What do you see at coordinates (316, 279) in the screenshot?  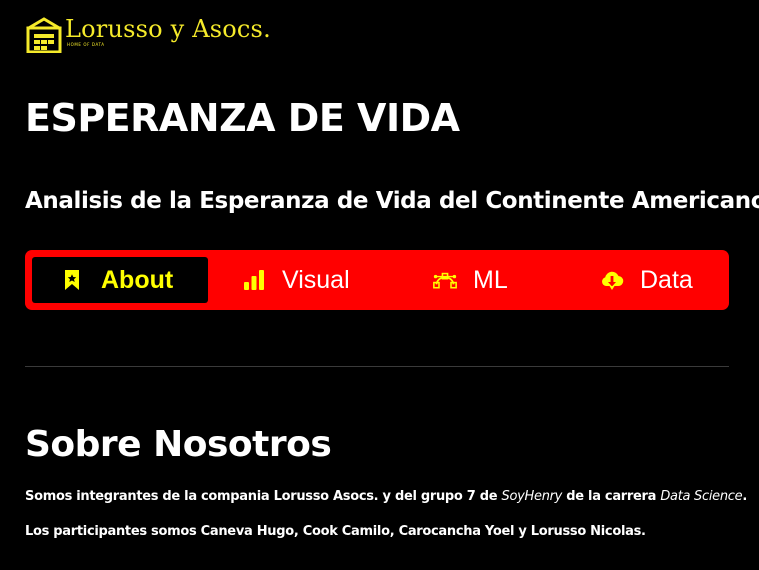 I see `nav-tab-label: Visual` at bounding box center [316, 279].